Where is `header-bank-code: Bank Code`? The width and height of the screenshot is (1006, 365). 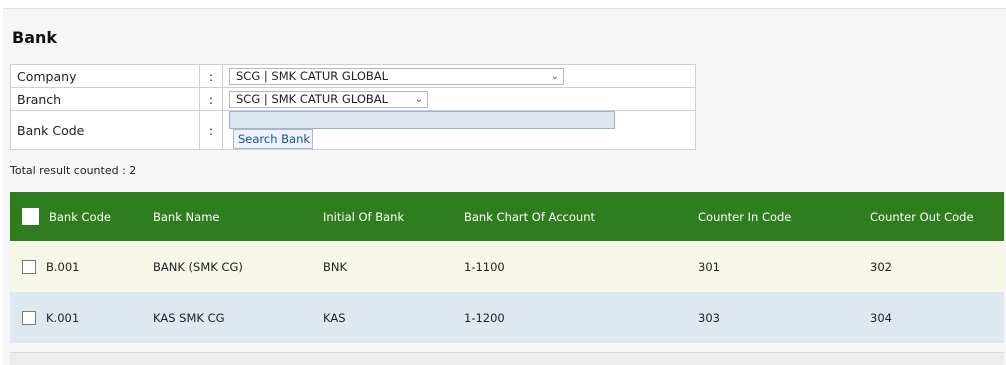
header-bank-code: Bank Code is located at coordinates (81, 216).